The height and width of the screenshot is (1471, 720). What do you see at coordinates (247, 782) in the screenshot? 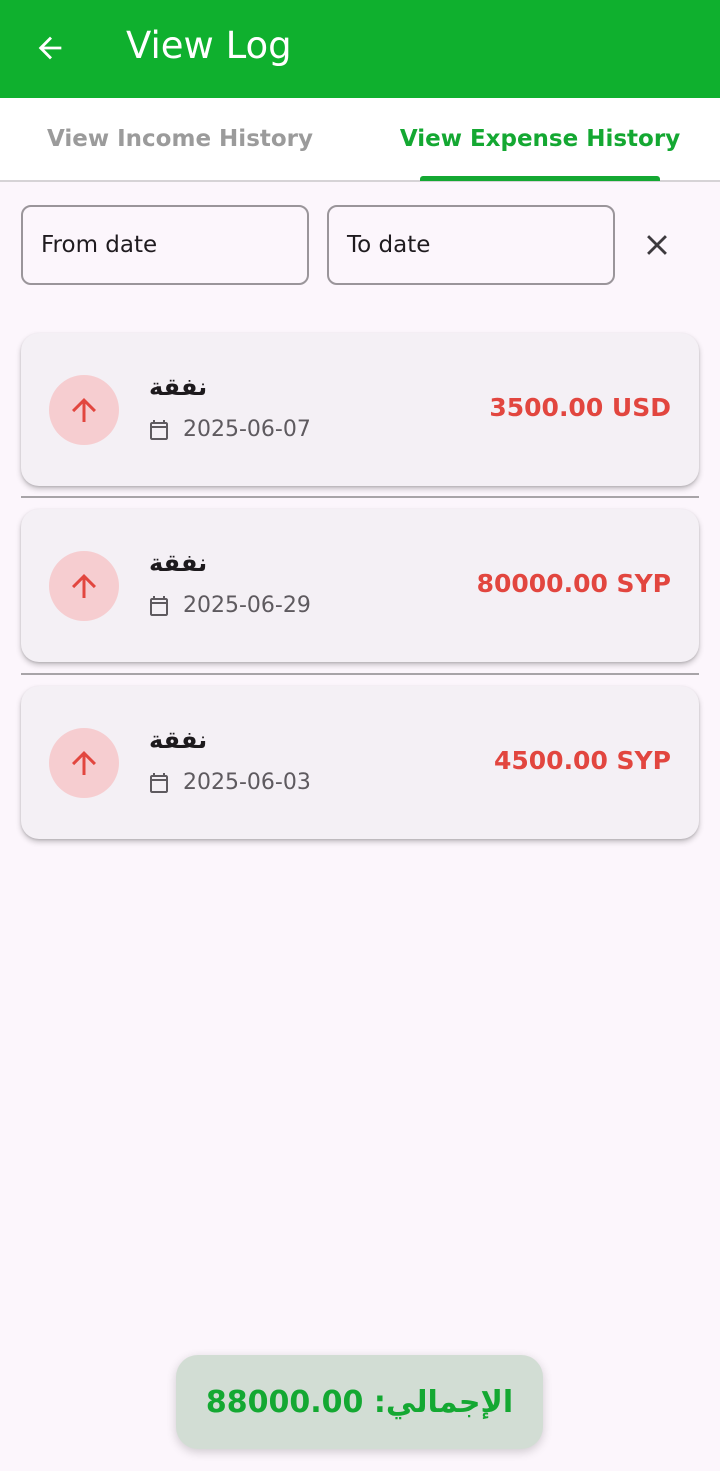
I see `transaction-date: 2025-06-03` at bounding box center [247, 782].